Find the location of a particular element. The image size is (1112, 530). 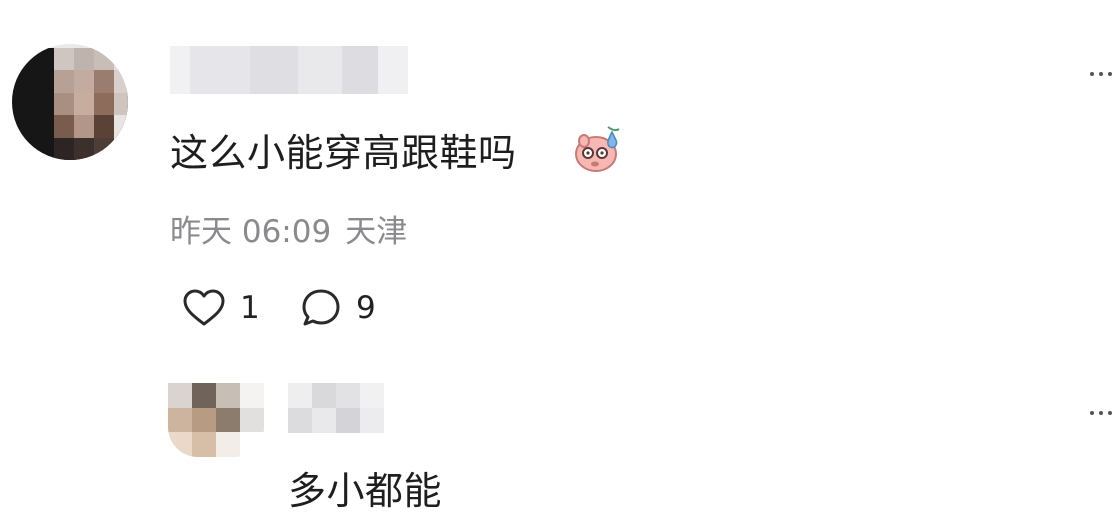

comment-time: 昨天 06:09 is located at coordinates (251, 232).